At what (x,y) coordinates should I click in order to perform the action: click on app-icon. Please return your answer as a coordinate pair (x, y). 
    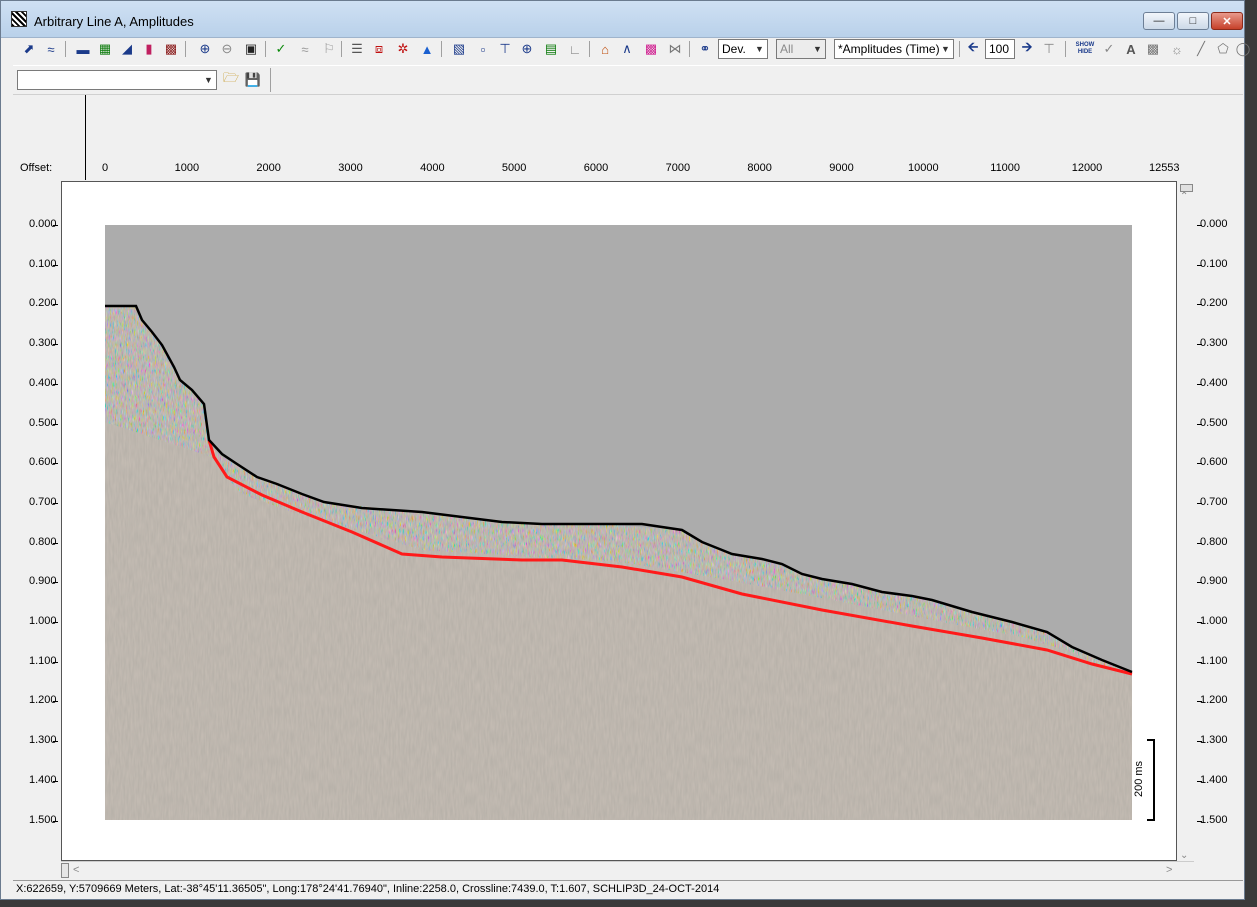
    Looking at the image, I should click on (19, 19).